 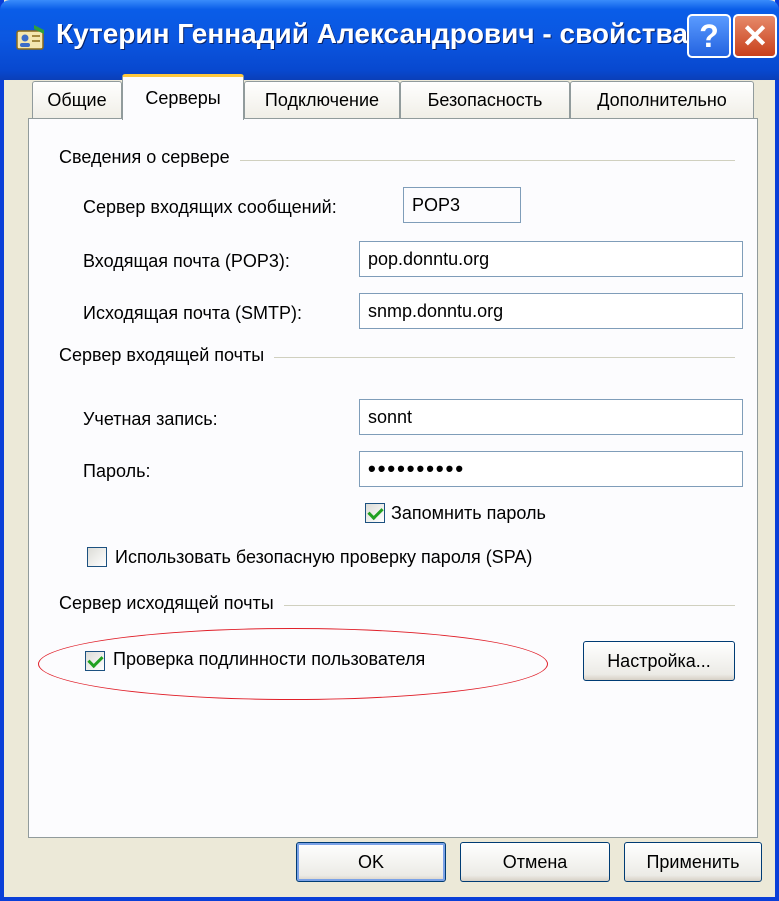 I want to click on server-info-group-label: Сведения о сервере, so click(x=149, y=157).